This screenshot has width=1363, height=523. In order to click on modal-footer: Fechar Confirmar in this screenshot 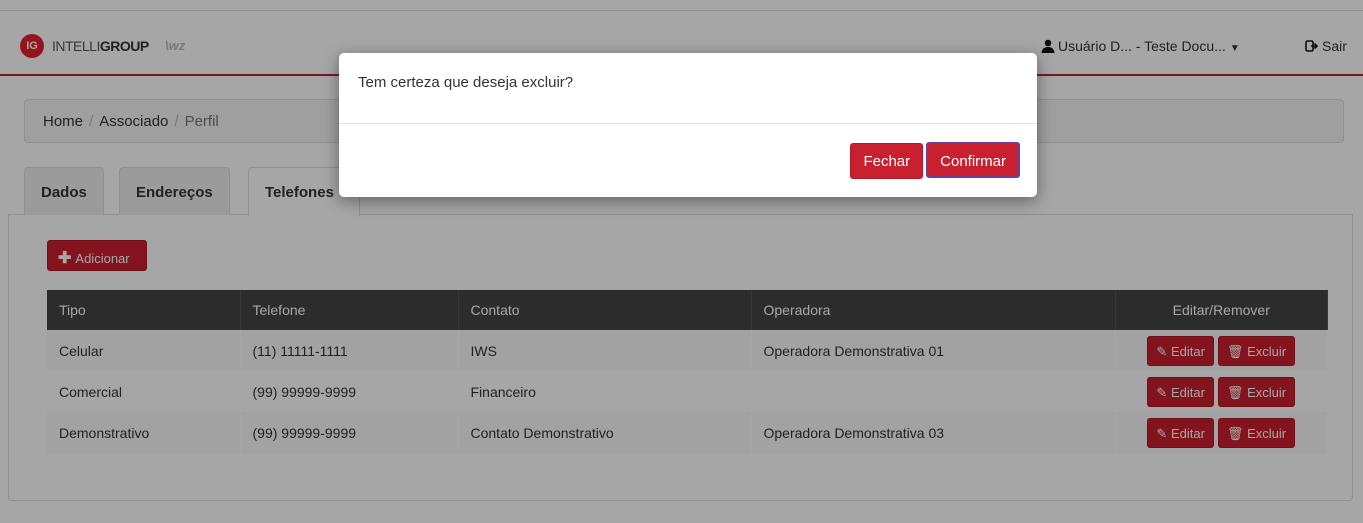, I will do `click(933, 160)`.